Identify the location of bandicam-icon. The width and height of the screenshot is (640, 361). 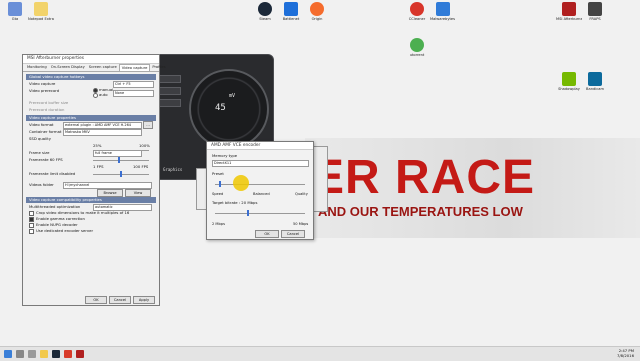
(595, 79).